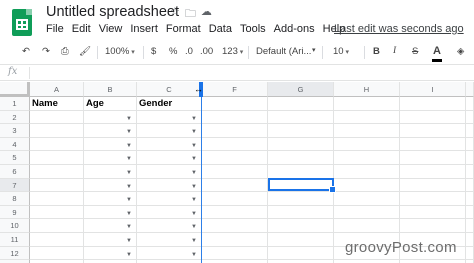  Describe the element at coordinates (235, 144) in the screenshot. I see `cell-f4` at that location.